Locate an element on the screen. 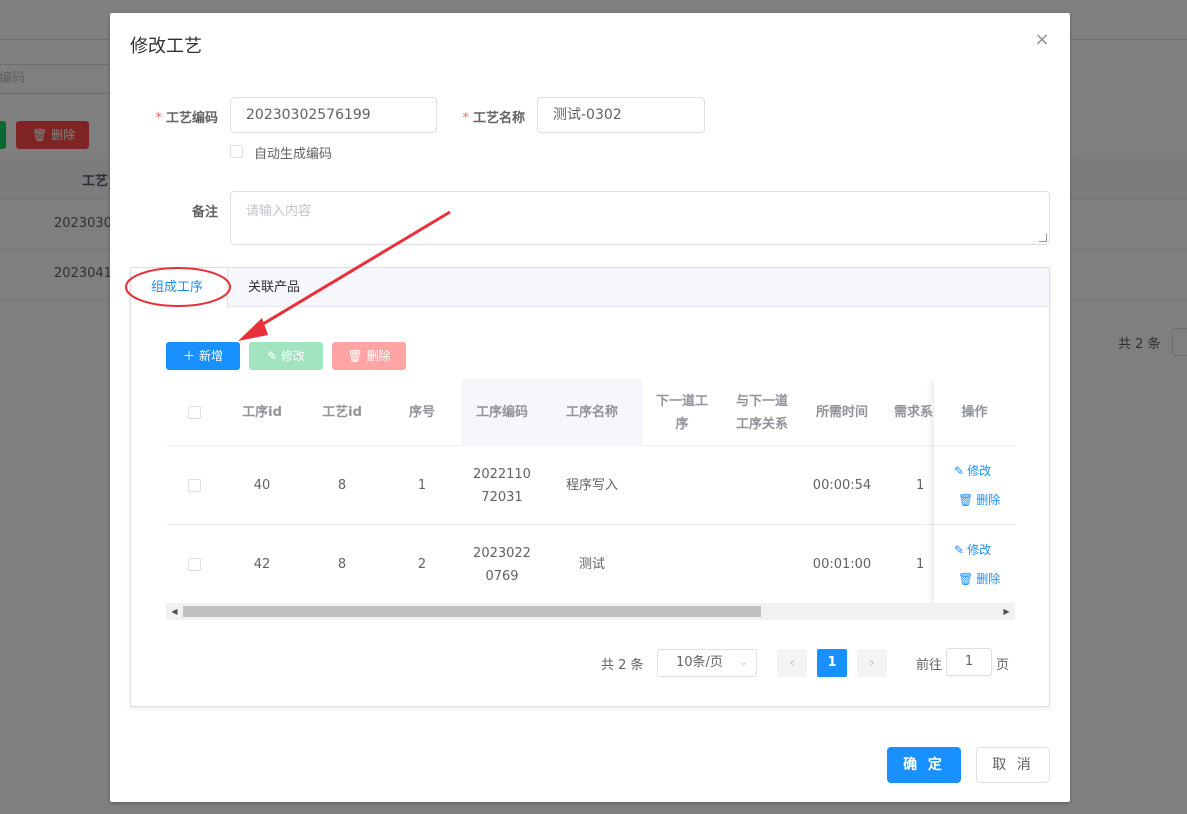  header-demand: 需求系 is located at coordinates (914, 412).